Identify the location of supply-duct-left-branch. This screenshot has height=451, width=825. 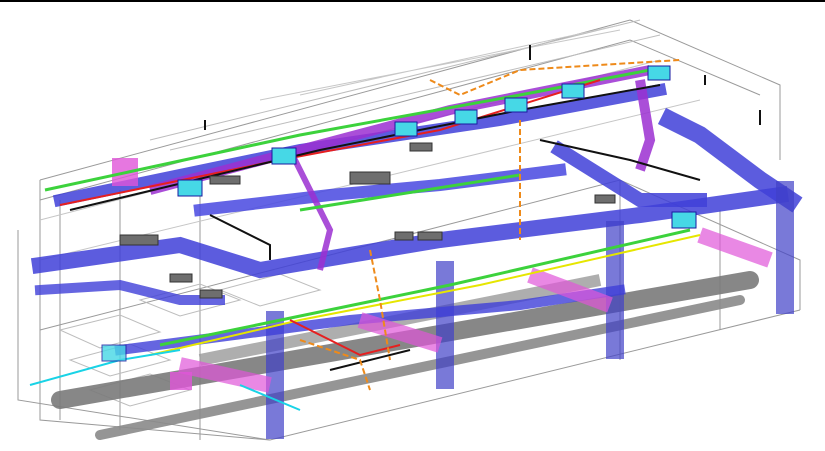
(129, 292).